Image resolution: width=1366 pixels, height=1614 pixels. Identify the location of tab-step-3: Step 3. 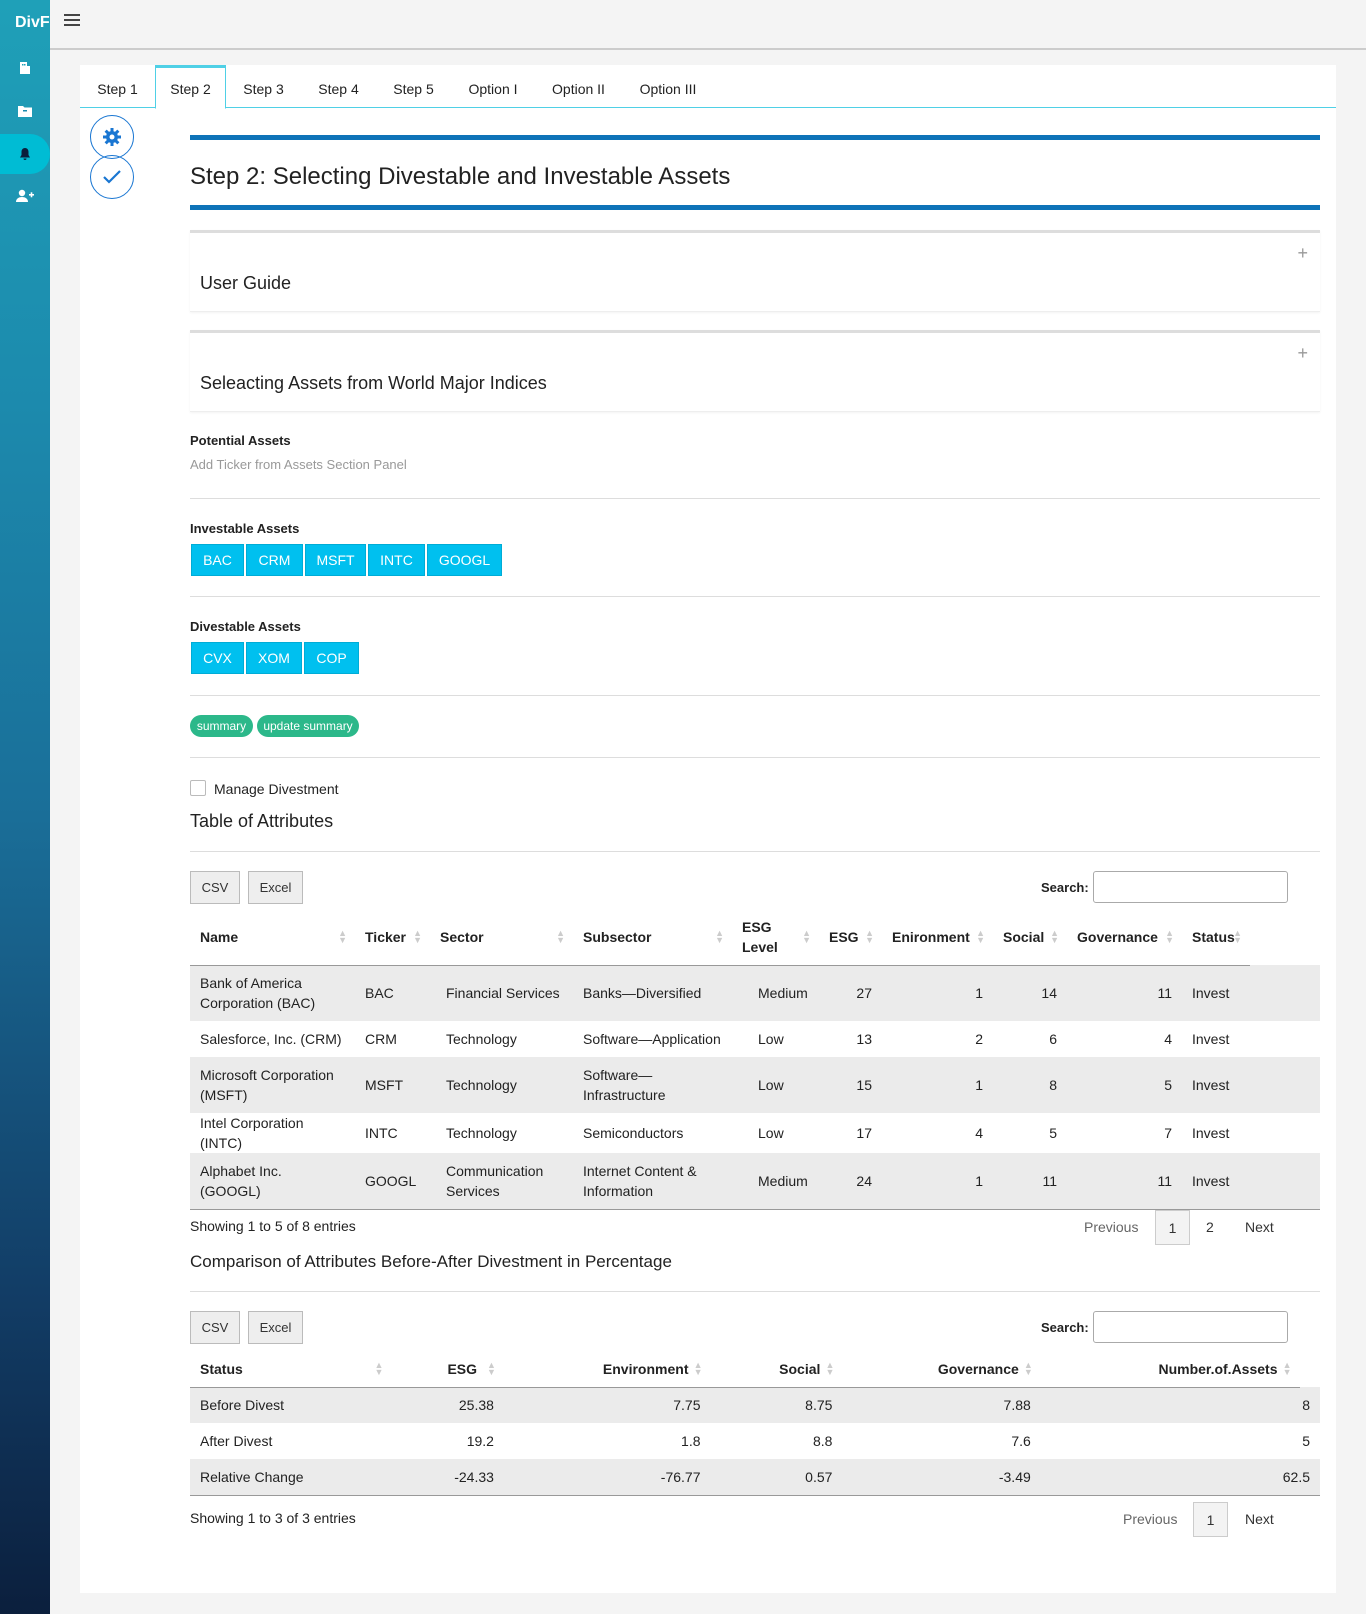
(263, 86).